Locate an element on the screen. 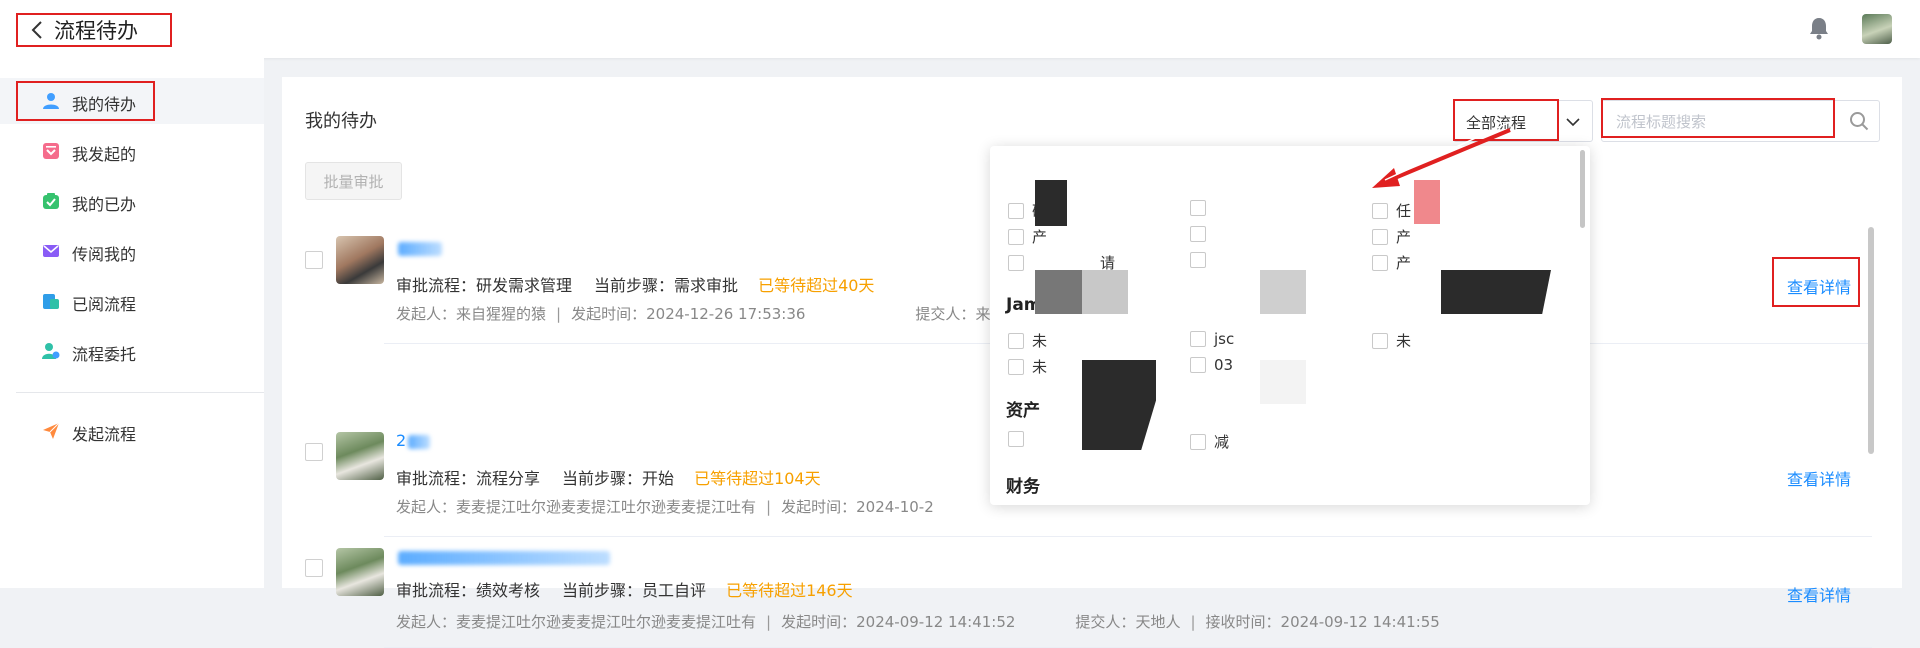  sidebar-item-label: 传阅我的 is located at coordinates (104, 254).